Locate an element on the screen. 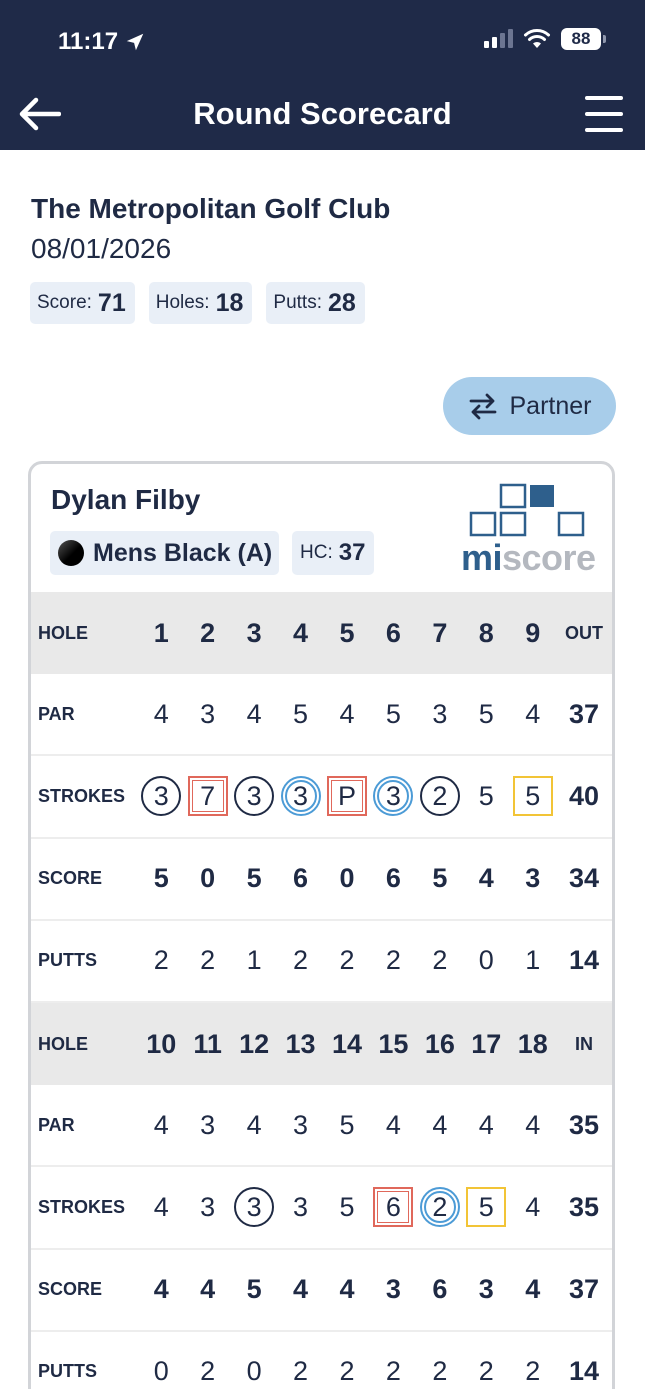 Image resolution: width=645 pixels, height=1389 pixels. row-label: STROKES is located at coordinates (82, 1206).